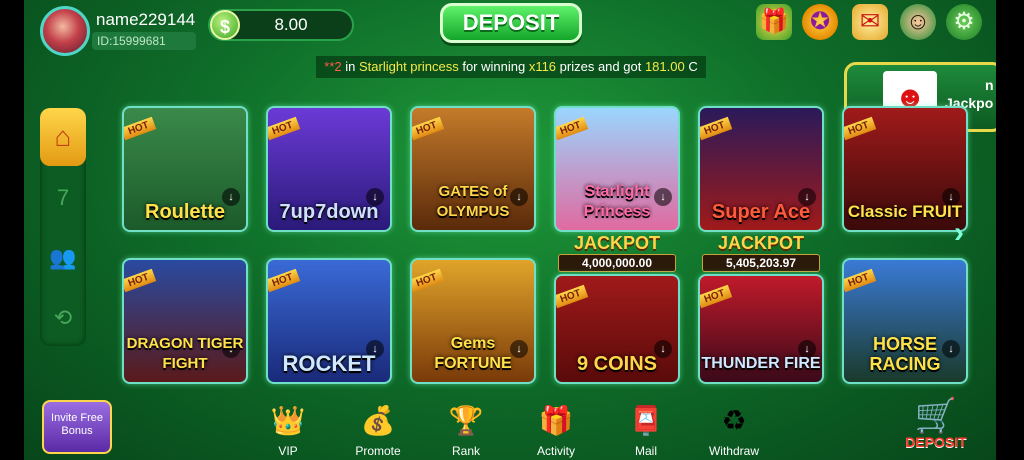 The width and height of the screenshot is (1024, 460). What do you see at coordinates (63, 198) in the screenshot?
I see `slots-777-icon: 7` at bounding box center [63, 198].